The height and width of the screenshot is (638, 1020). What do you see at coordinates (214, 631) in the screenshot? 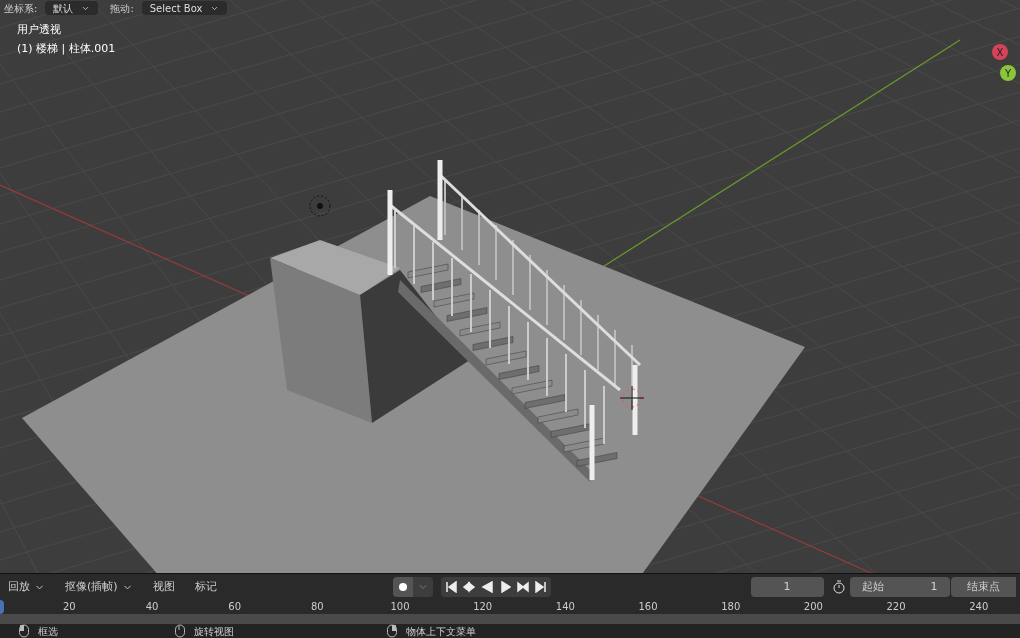
I see `status-hint: 旋转视图` at bounding box center [214, 631].